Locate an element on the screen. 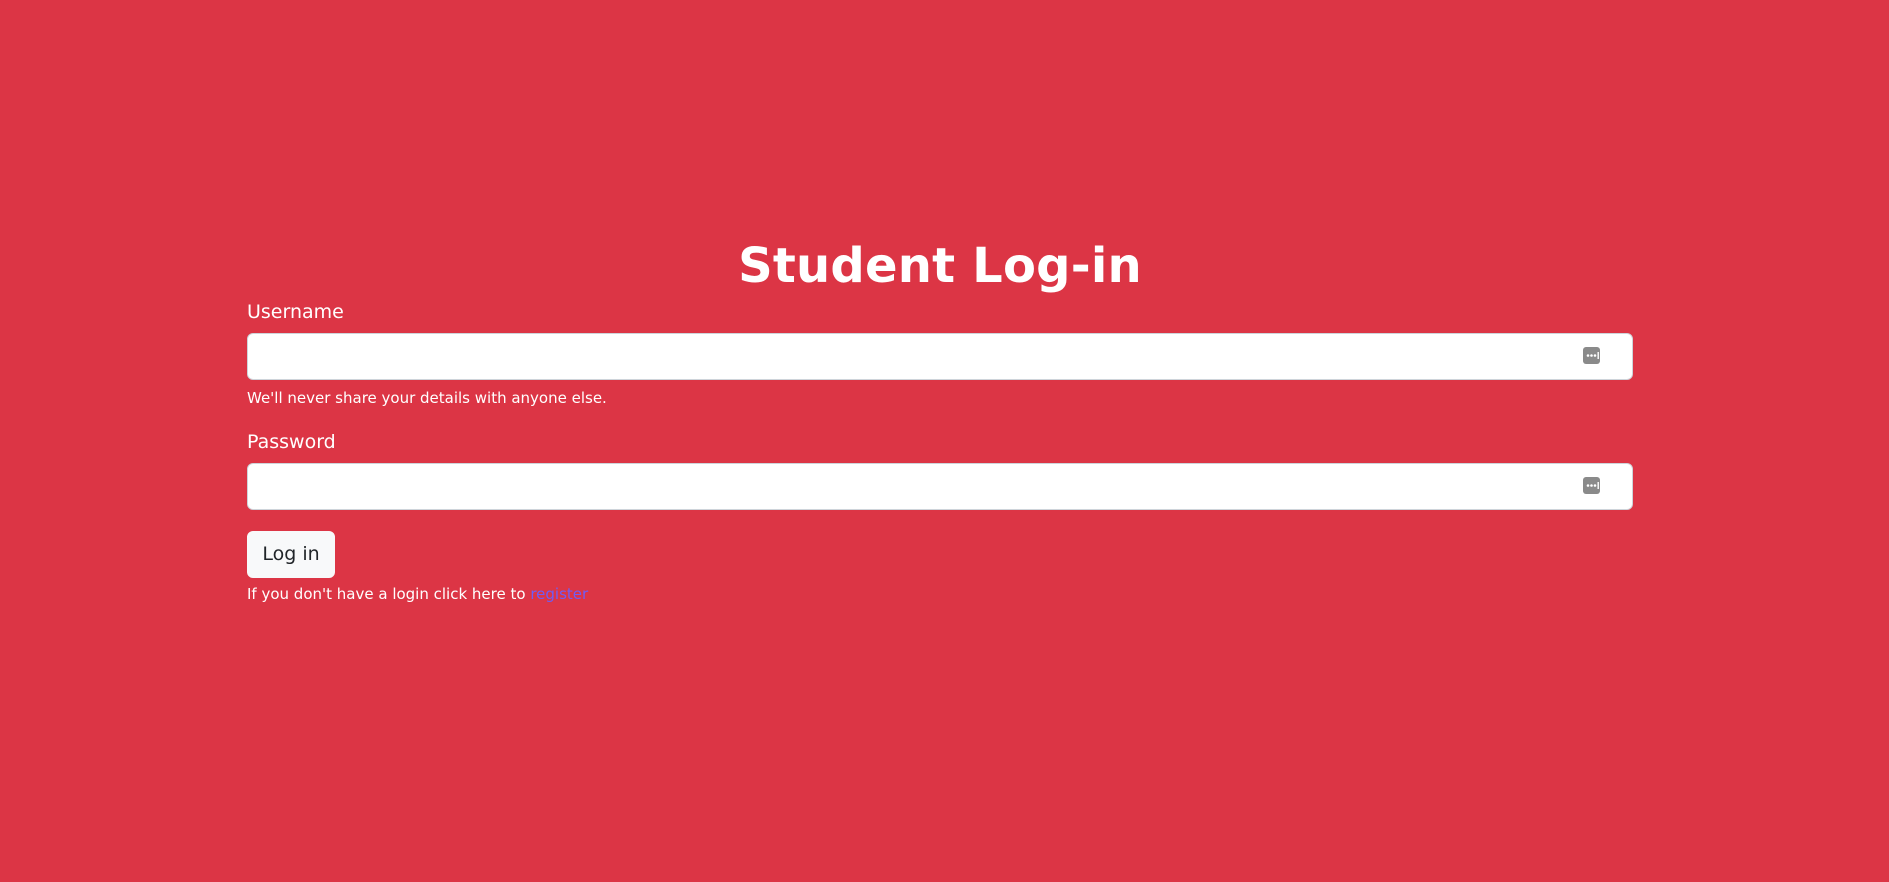 Image resolution: width=1889 pixels, height=882 pixels. password-label: Password is located at coordinates (291, 442).